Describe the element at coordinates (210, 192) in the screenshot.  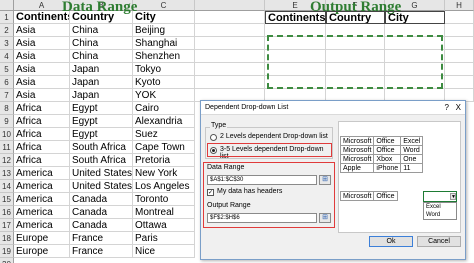
I see `headers-checkbox: ✓` at that location.